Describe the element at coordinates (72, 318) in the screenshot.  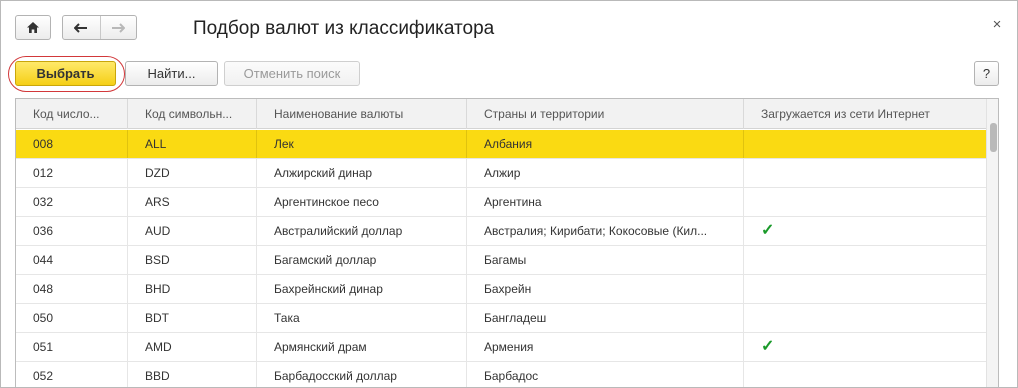
I see `cell-numeric-code: 050` at that location.